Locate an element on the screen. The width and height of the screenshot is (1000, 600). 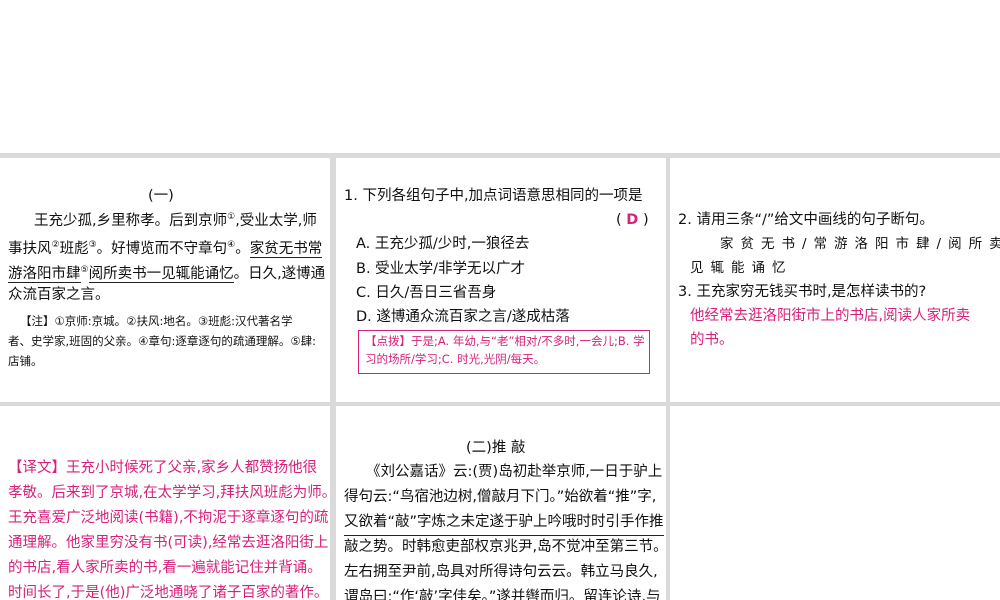
note-marker: ③ is located at coordinates (92, 245).